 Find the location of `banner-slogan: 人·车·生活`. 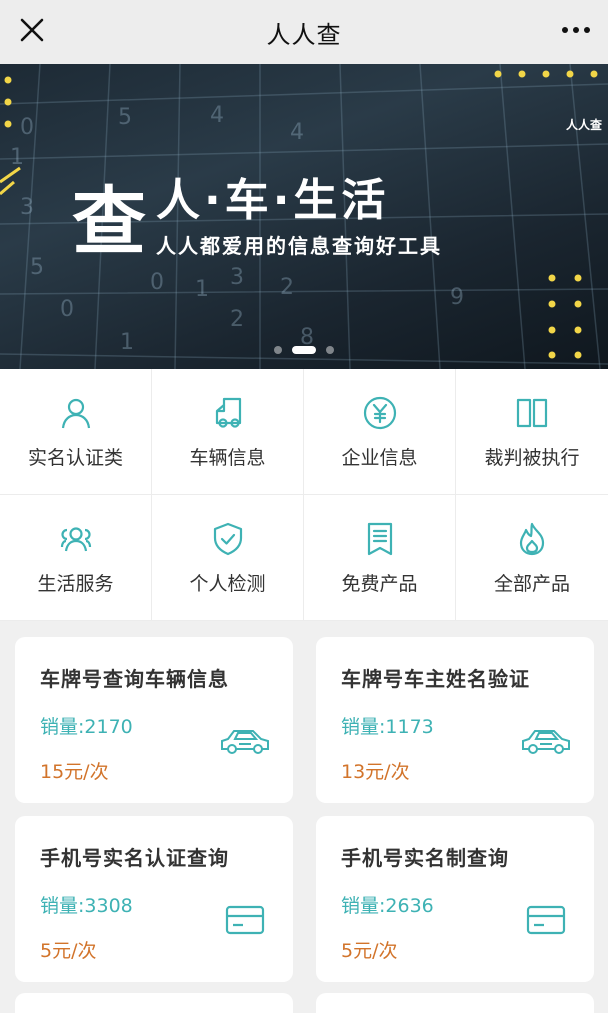

banner-slogan: 人·车·生活 is located at coordinates (273, 200).